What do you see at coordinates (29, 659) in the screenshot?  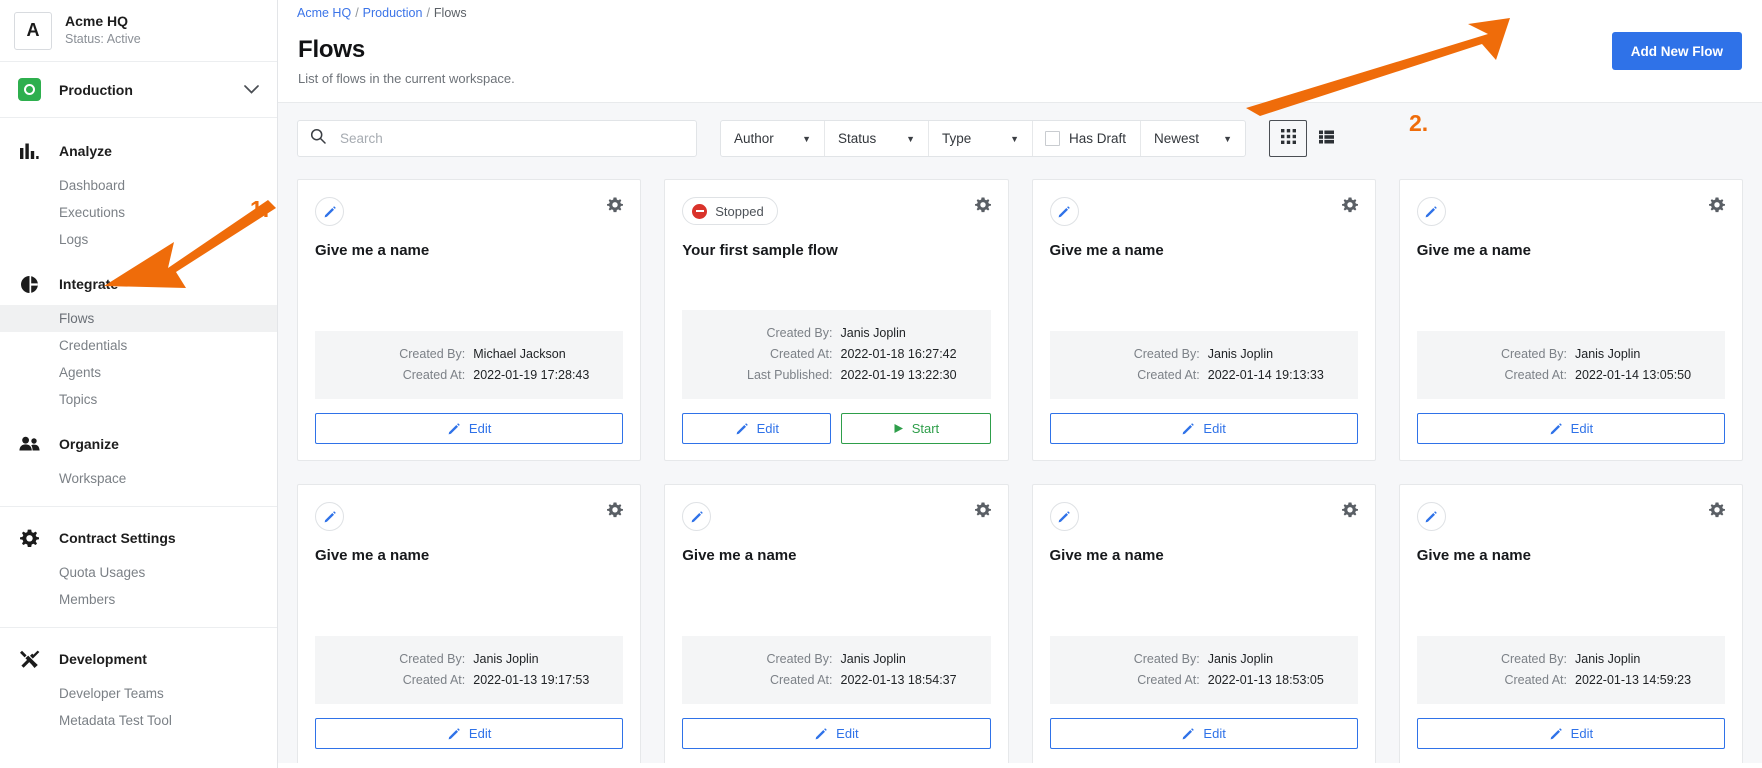 I see `tools-icon` at bounding box center [29, 659].